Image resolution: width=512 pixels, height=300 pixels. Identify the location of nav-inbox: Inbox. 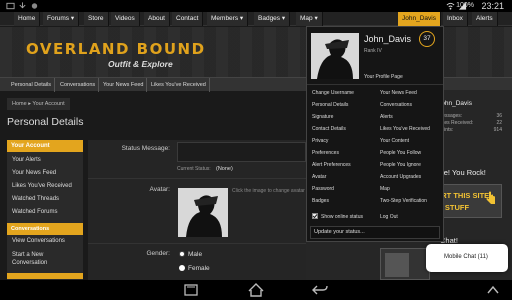
(455, 19).